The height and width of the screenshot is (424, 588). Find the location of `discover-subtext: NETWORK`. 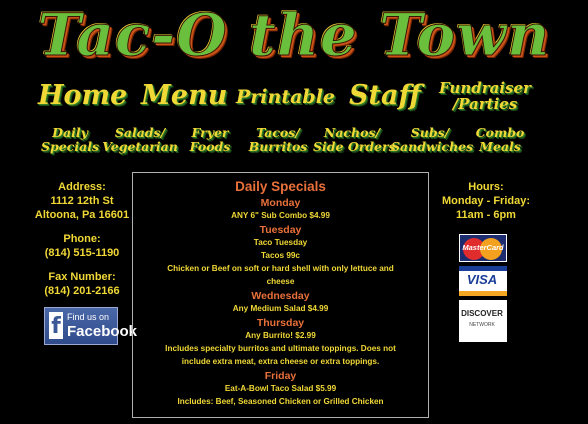

discover-subtext: NETWORK is located at coordinates (482, 325).